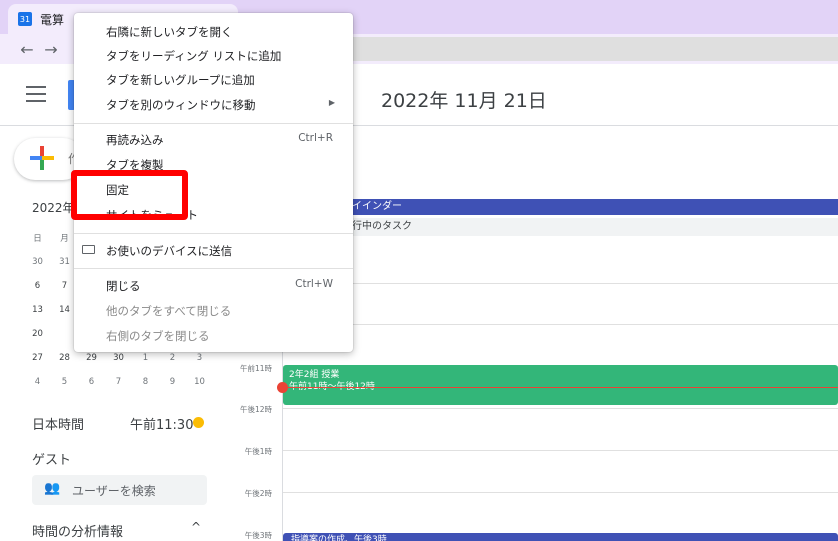  Describe the element at coordinates (255, 368) in the screenshot. I see `time-label: 午前11時` at that location.